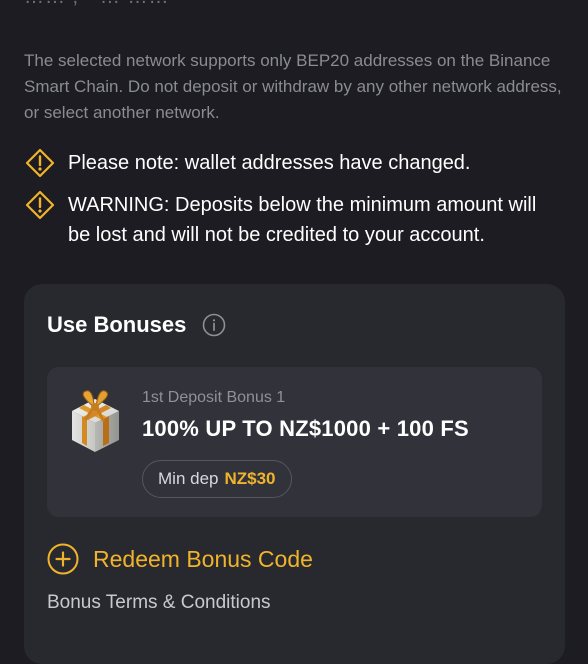 Image resolution: width=588 pixels, height=664 pixels. Describe the element at coordinates (117, 324) in the screenshot. I see `bonus-card-title: Use Bonuses` at that location.